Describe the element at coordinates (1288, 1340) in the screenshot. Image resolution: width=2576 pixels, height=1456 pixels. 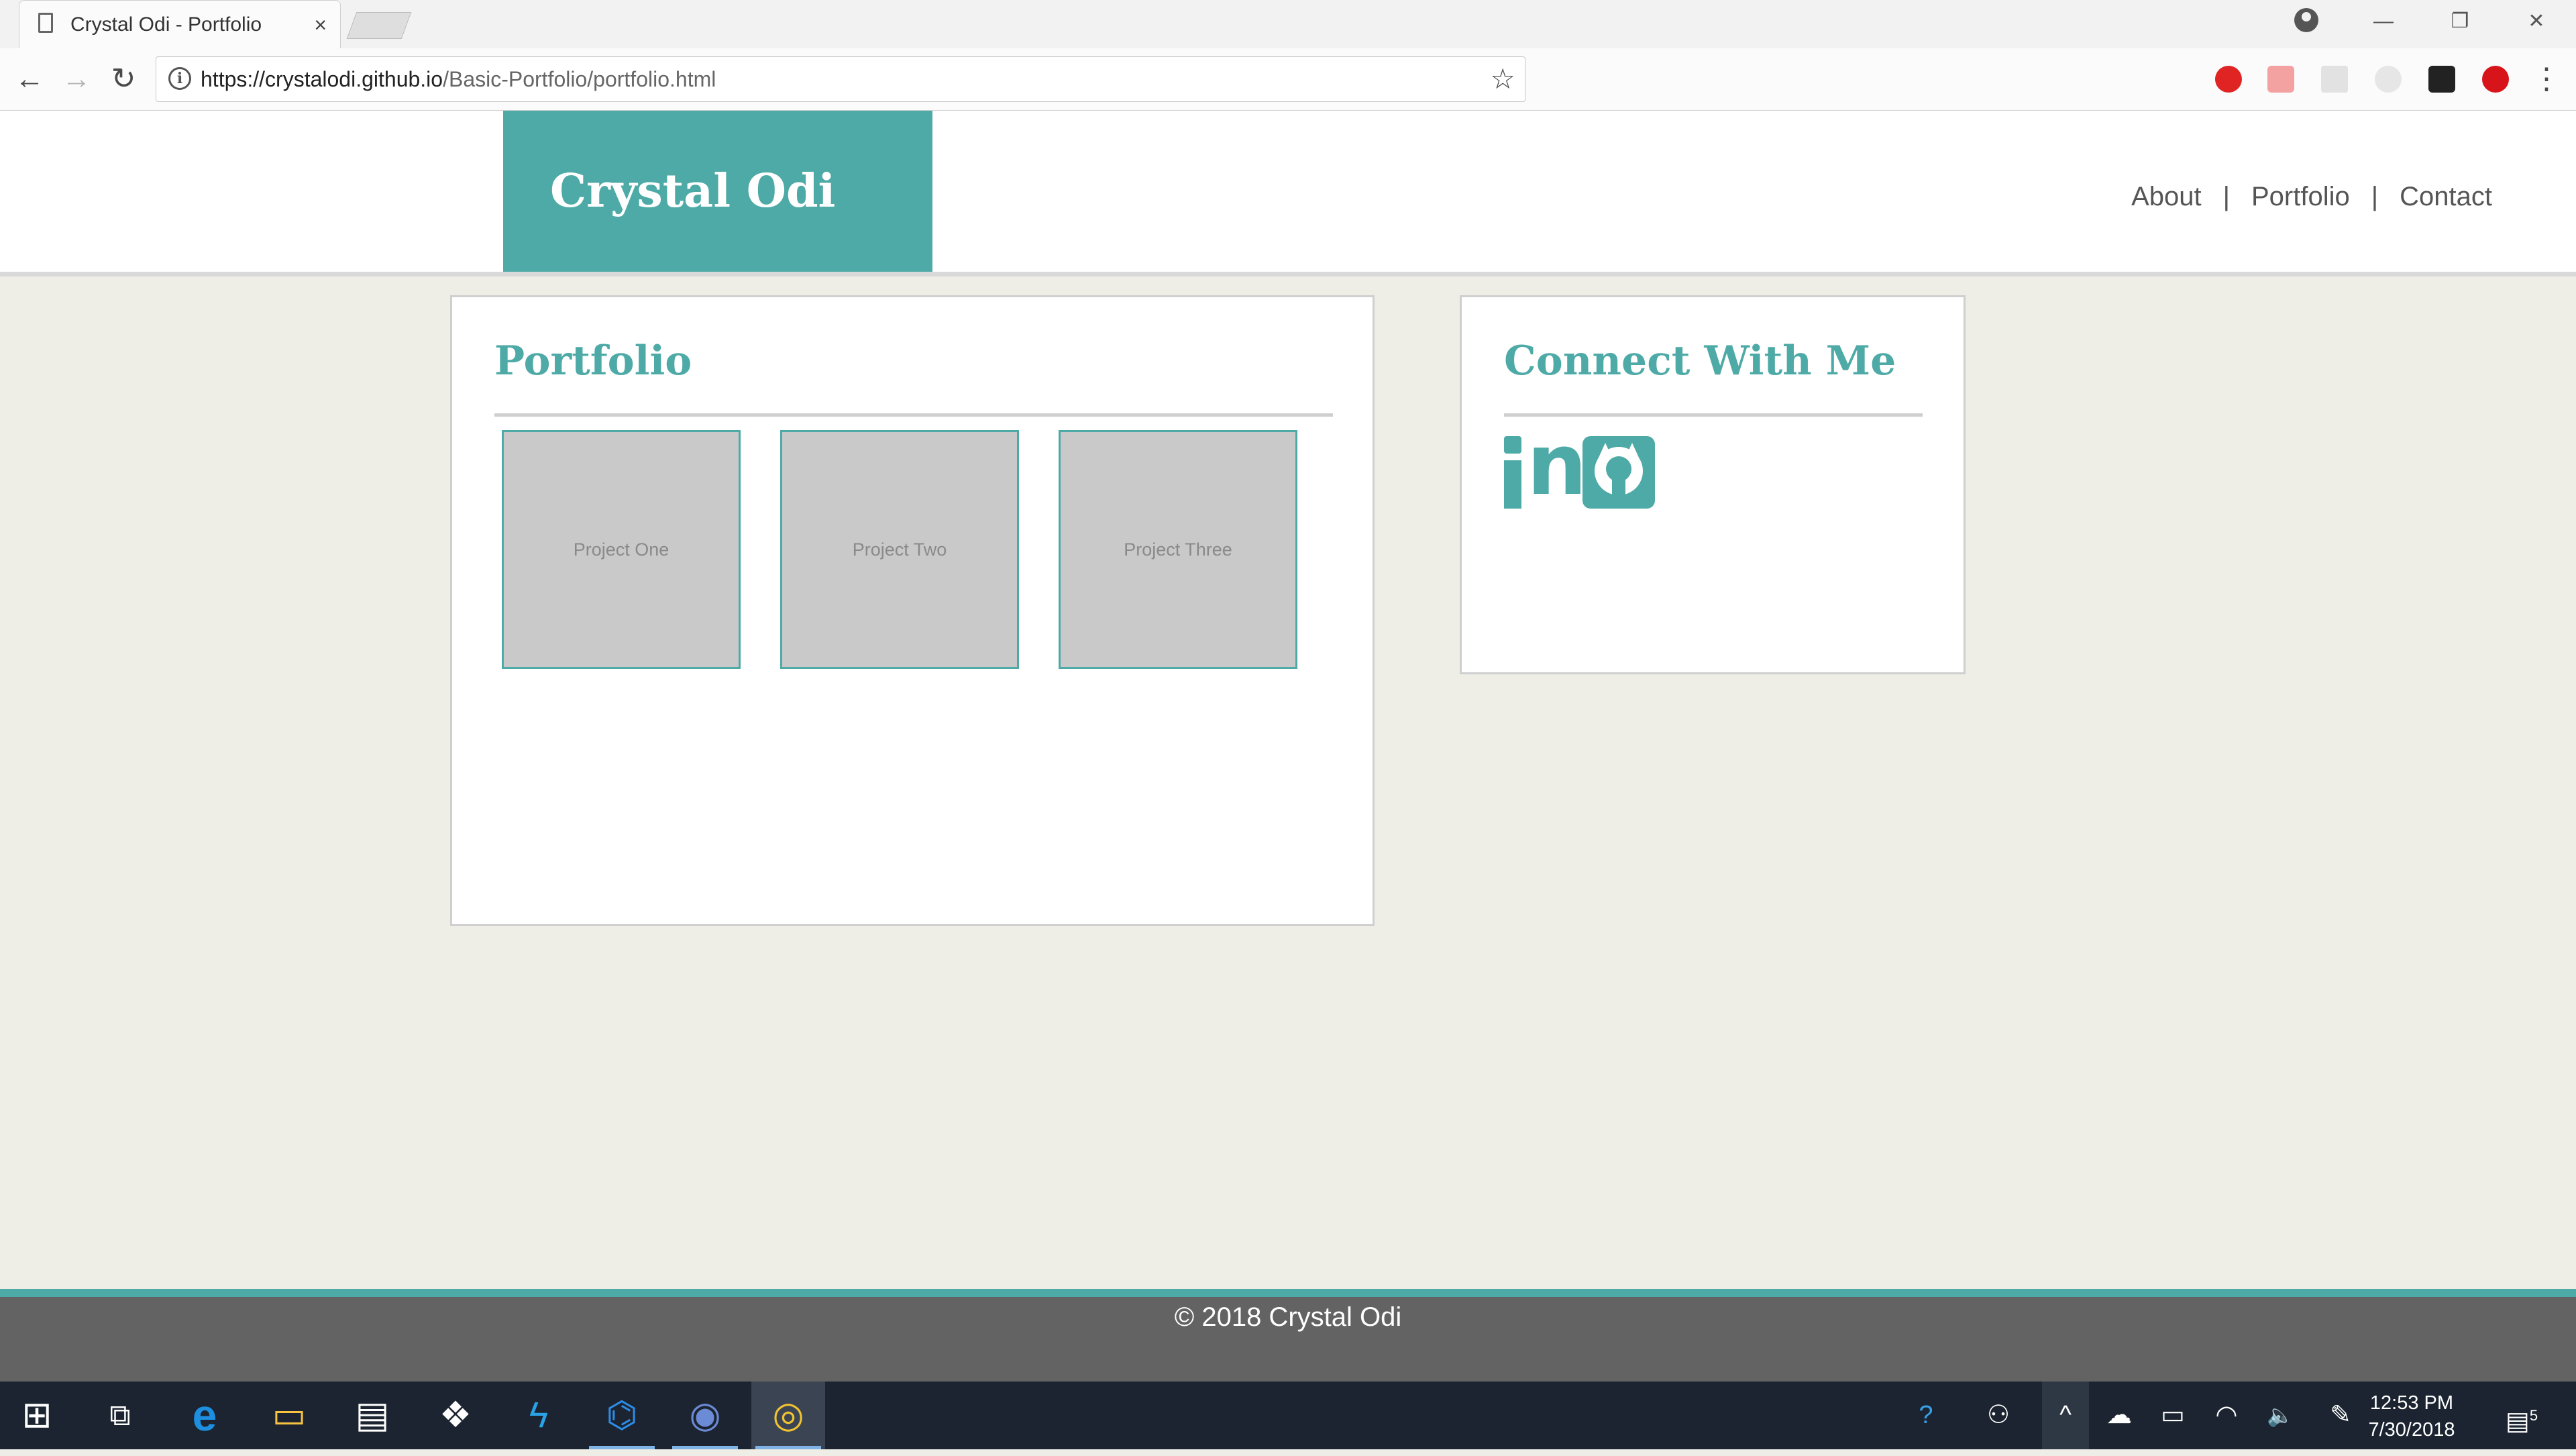
I see `site-footer: © 2018 Crystal Odi` at that location.